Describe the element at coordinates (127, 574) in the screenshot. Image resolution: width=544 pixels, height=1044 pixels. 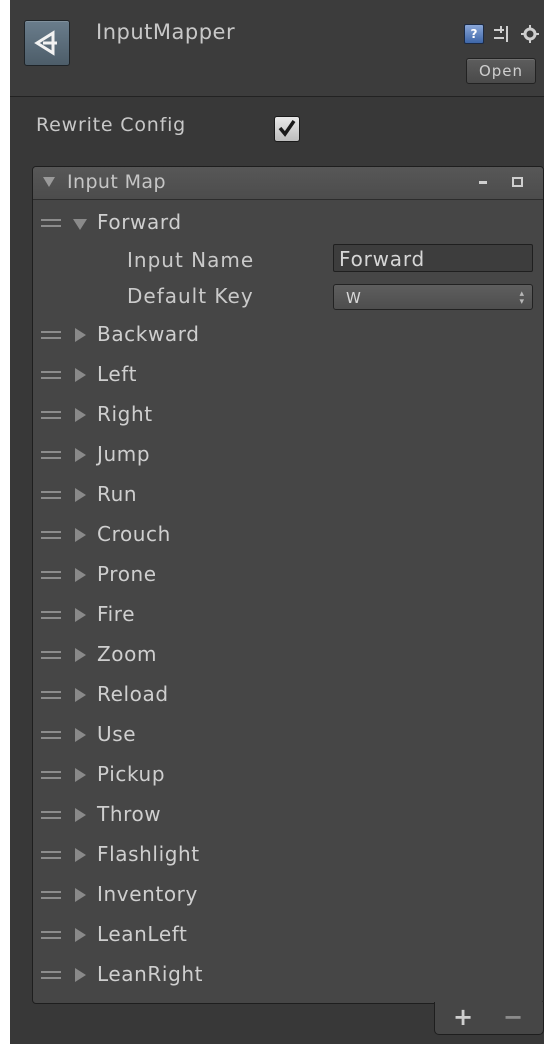
I see `list-item-label: Prone` at that location.